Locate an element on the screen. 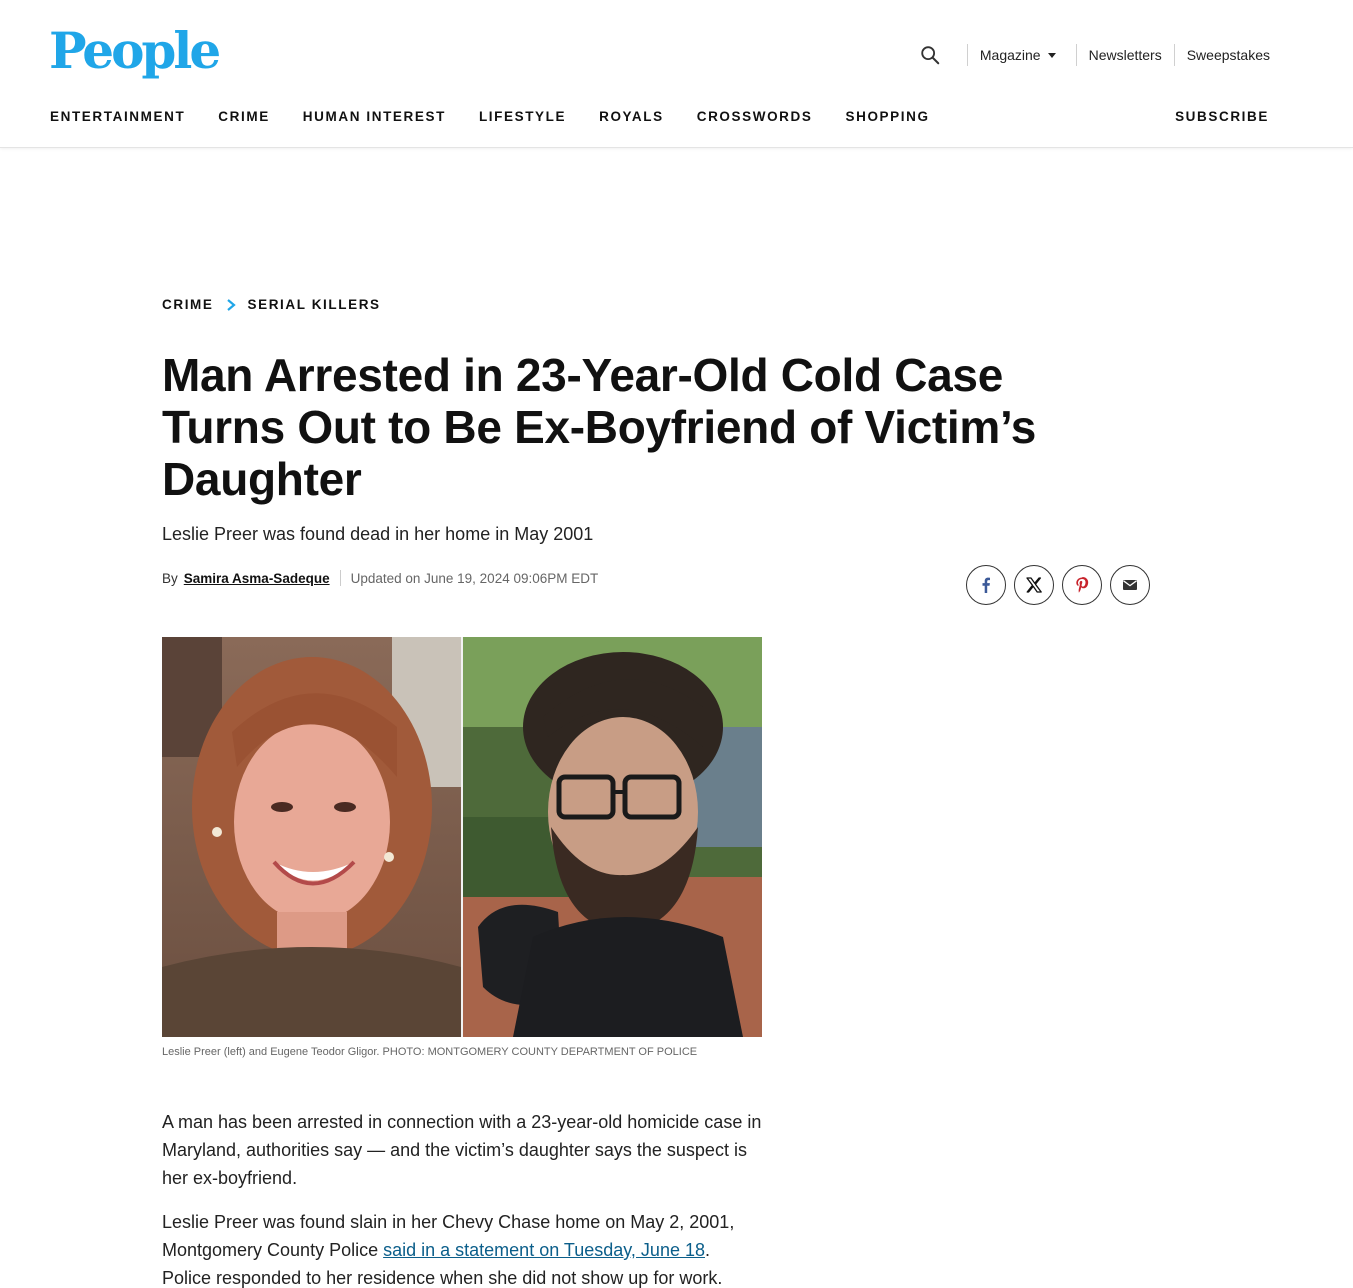 The width and height of the screenshot is (1353, 1288). chevron-right-icon is located at coordinates (231, 304).